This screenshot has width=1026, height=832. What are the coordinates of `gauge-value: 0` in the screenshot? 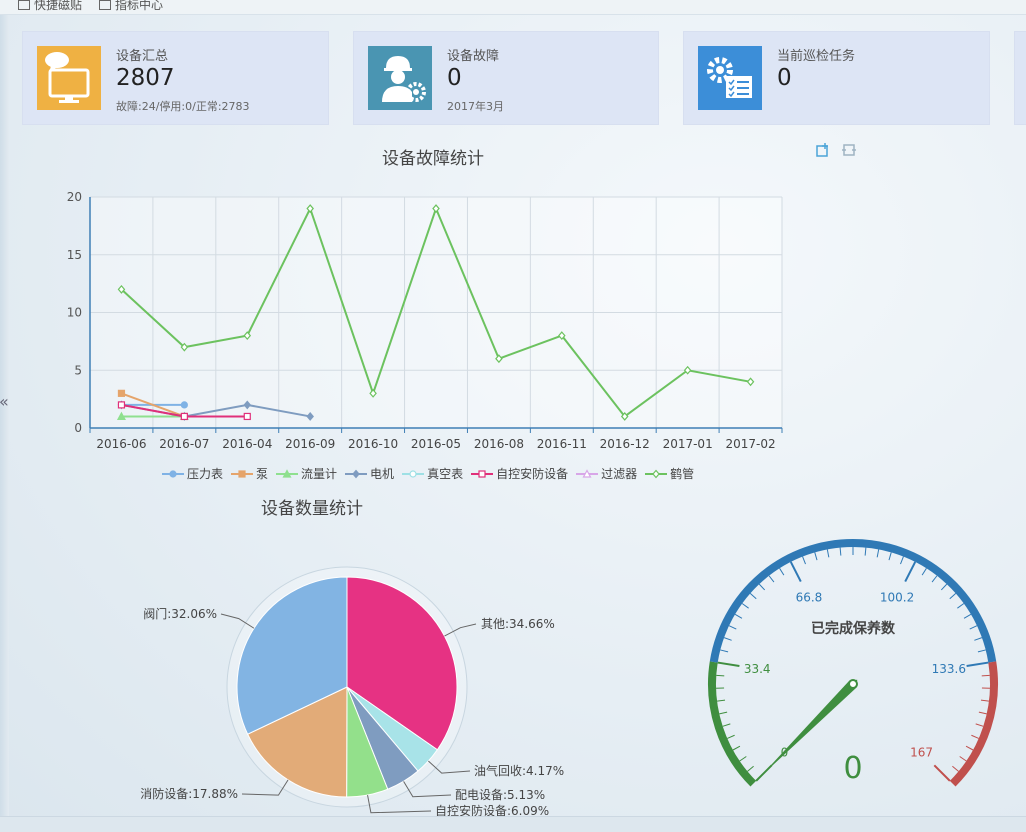 It's located at (852, 768).